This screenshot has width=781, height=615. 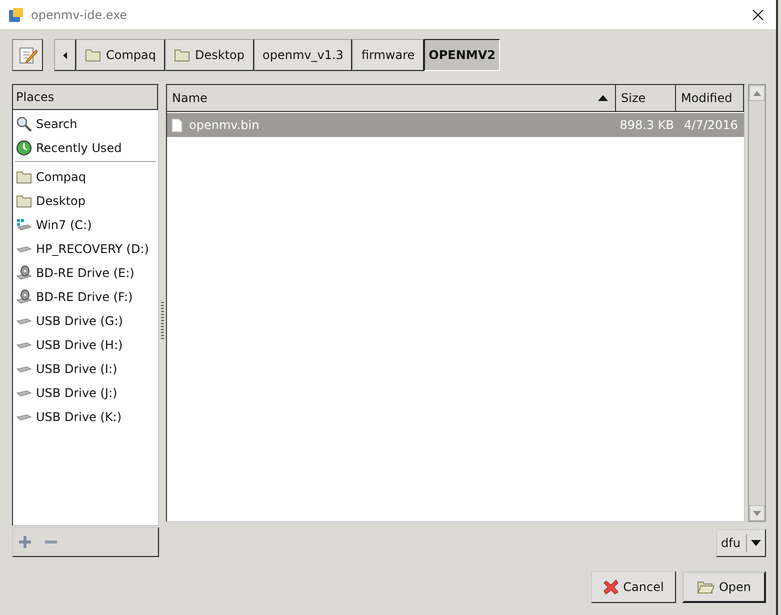 I want to click on up-arrow-icon, so click(x=757, y=93).